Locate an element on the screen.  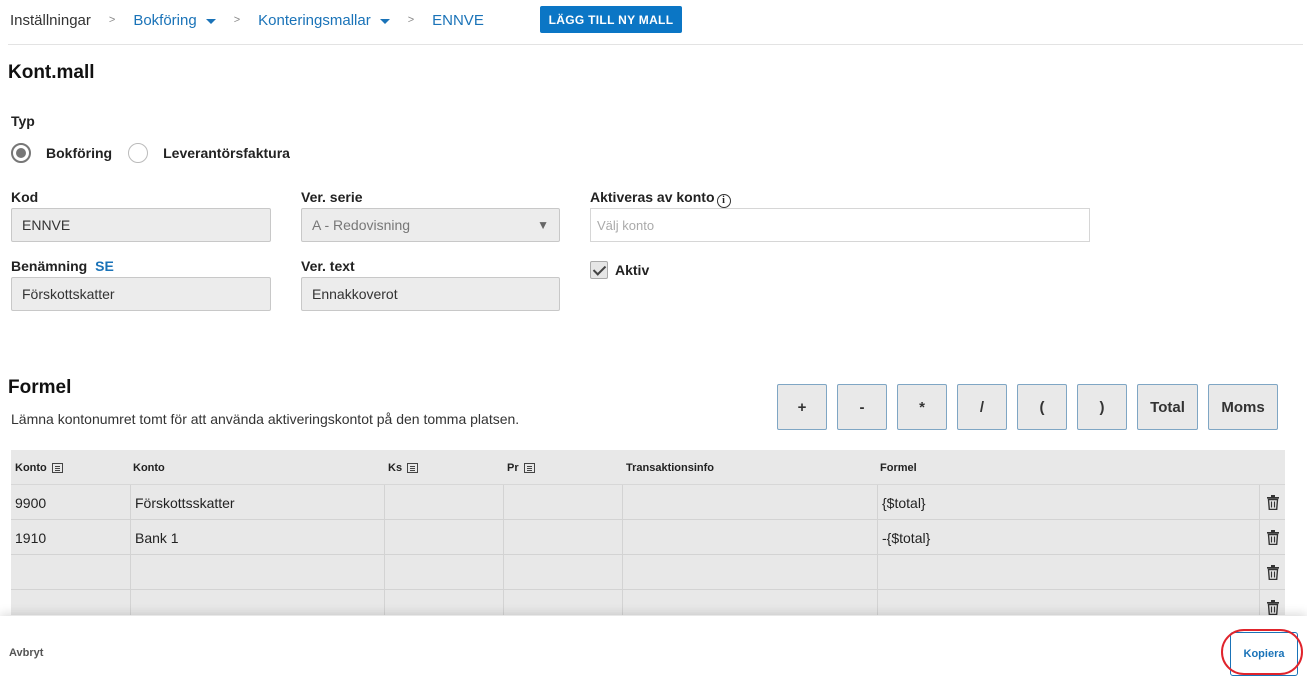
type-label: Typ is located at coordinates (23, 121).